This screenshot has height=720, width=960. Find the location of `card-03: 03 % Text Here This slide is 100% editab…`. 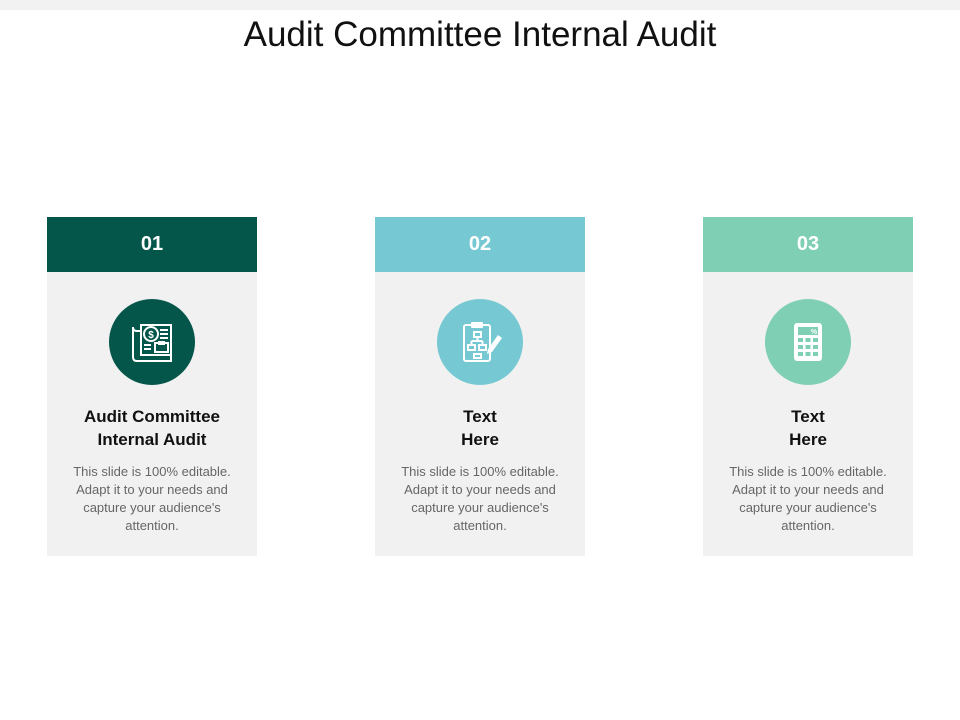

card-03: 03 % Text Here This slide is 100% editab… is located at coordinates (808, 386).